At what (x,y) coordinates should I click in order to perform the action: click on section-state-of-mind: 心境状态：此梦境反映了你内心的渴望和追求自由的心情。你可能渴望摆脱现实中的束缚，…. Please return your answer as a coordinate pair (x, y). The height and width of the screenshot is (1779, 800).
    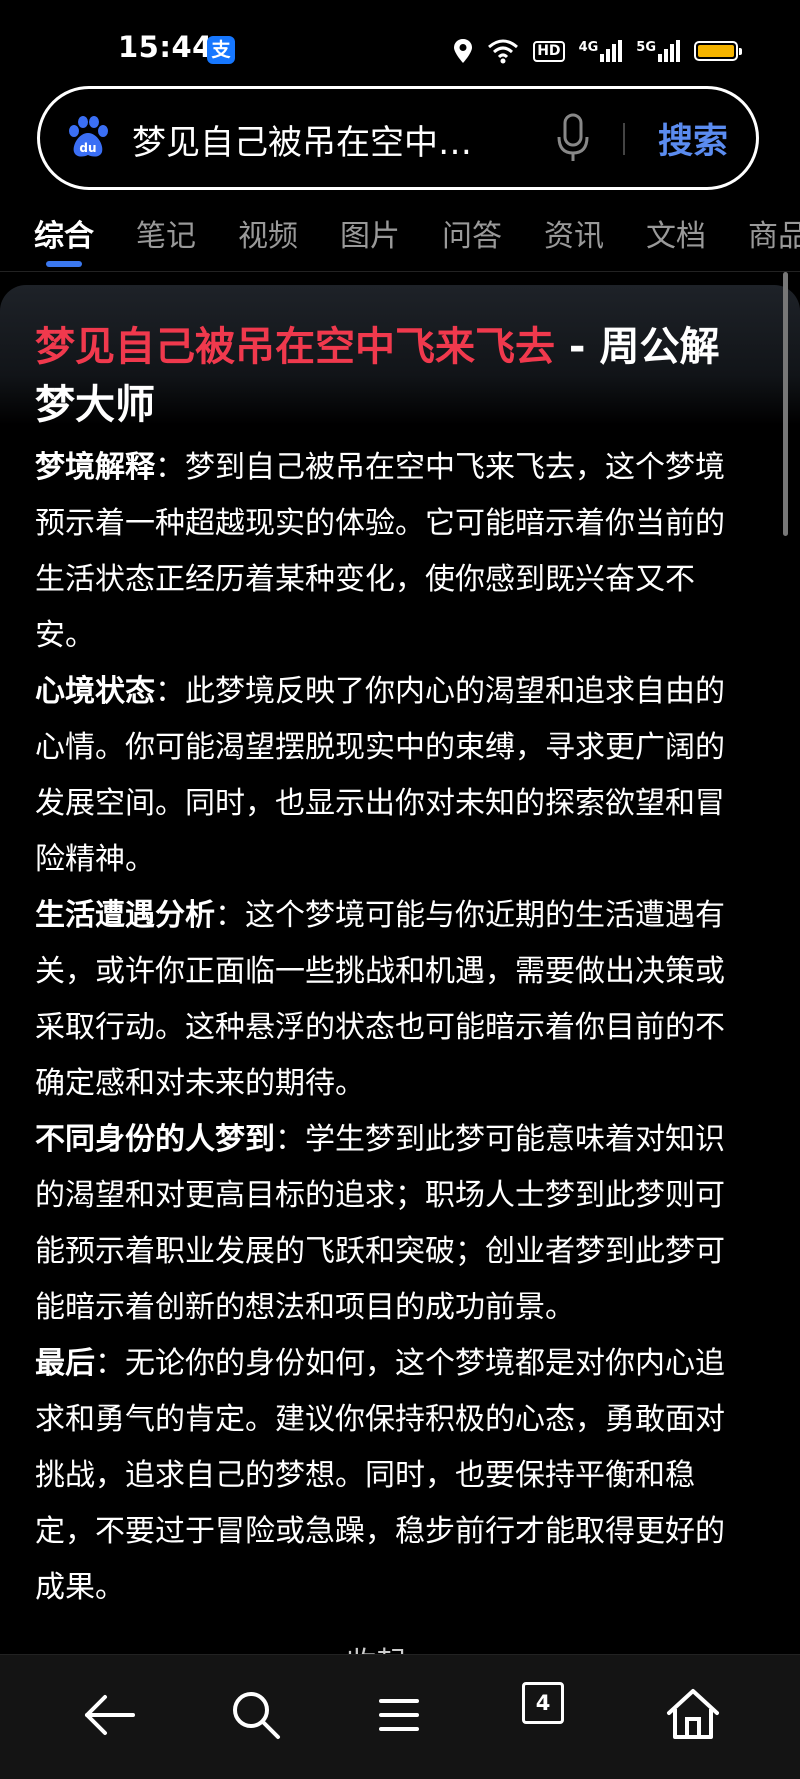
    Looking at the image, I should click on (394, 776).